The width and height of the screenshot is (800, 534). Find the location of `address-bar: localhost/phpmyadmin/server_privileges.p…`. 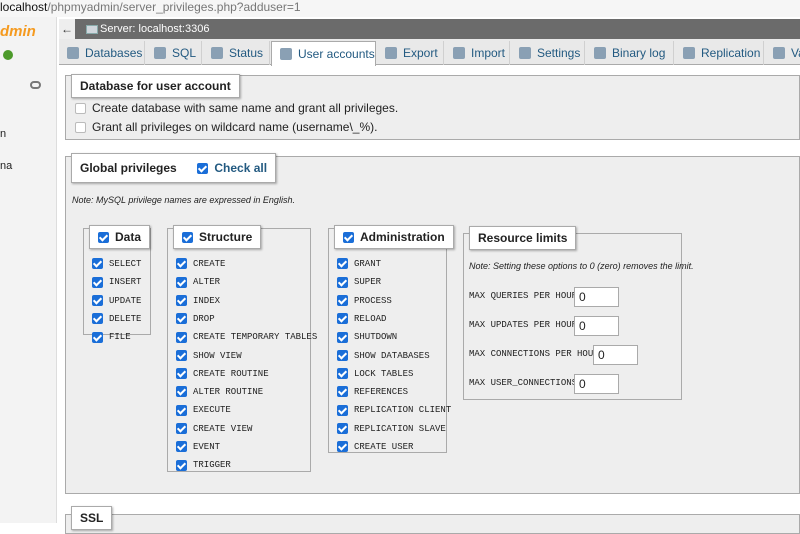

address-bar: localhost/phpmyadmin/server_privileges.p… is located at coordinates (400, 8).